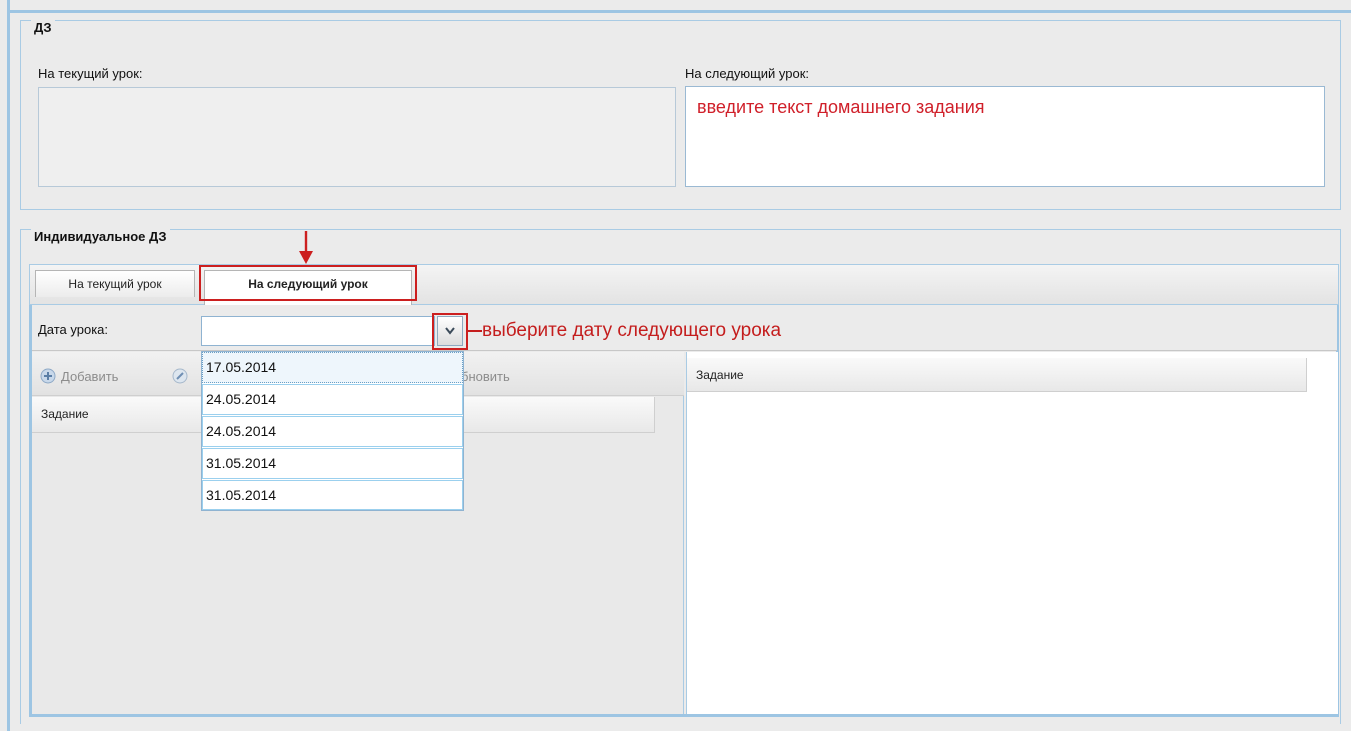 This screenshot has height=731, width=1351. Describe the element at coordinates (654, 415) in the screenshot. I see `left-grid-header-divider` at that location.